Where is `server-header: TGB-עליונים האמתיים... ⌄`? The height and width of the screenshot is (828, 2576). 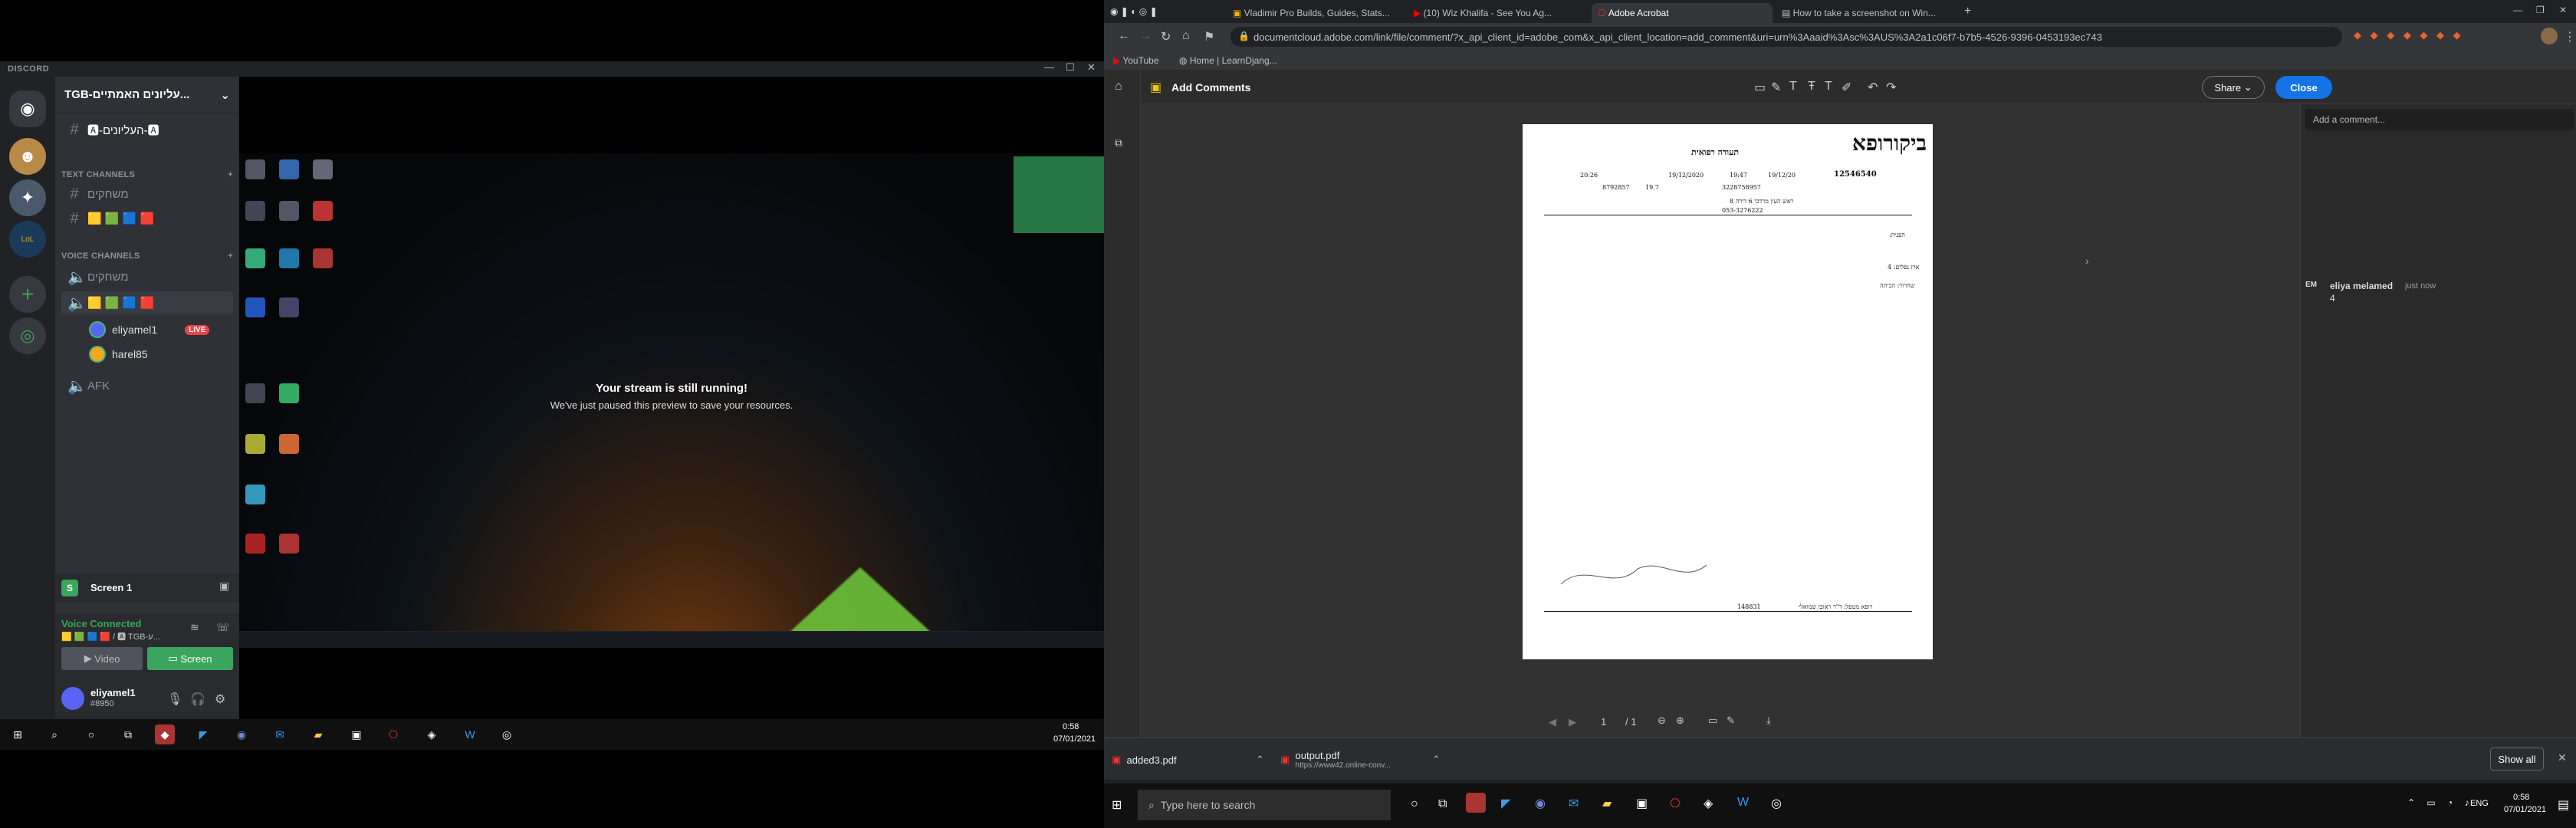 server-header: TGB-עליונים האמתיים... ⌄ is located at coordinates (147, 95).